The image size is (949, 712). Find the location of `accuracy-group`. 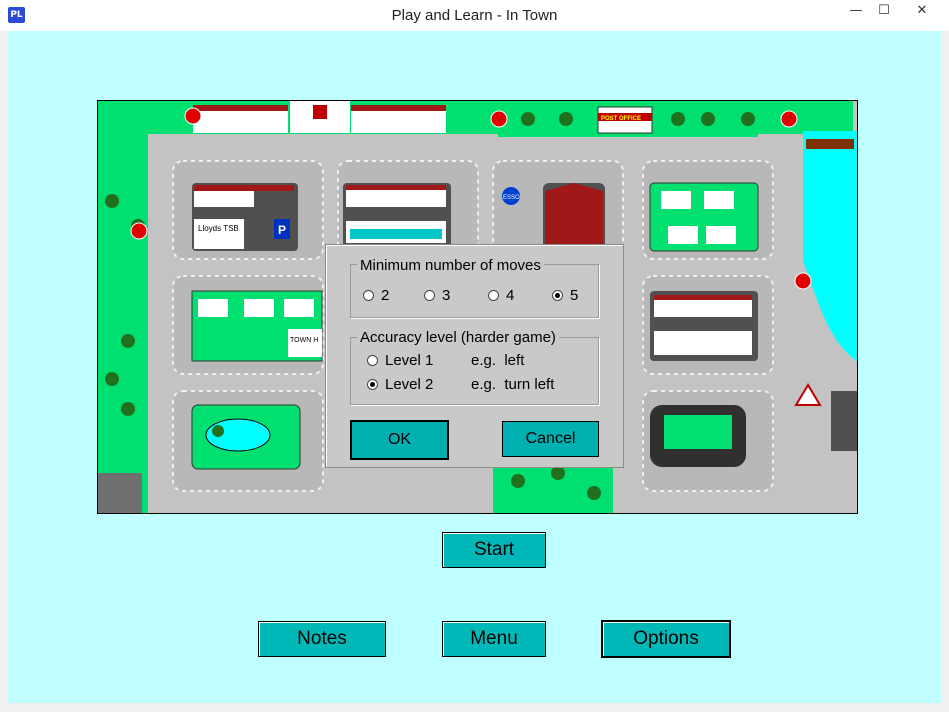

accuracy-group is located at coordinates (474, 371).